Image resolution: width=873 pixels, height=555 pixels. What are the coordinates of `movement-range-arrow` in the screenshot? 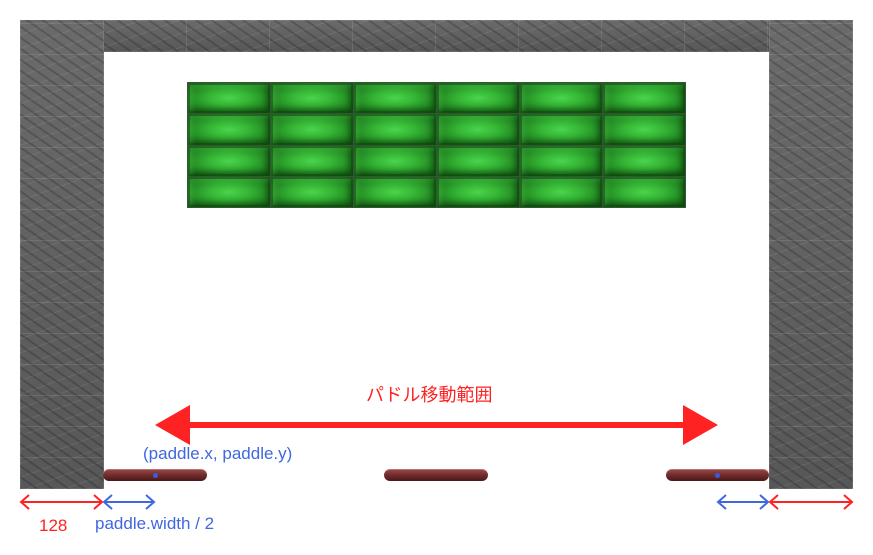 It's located at (436, 425).